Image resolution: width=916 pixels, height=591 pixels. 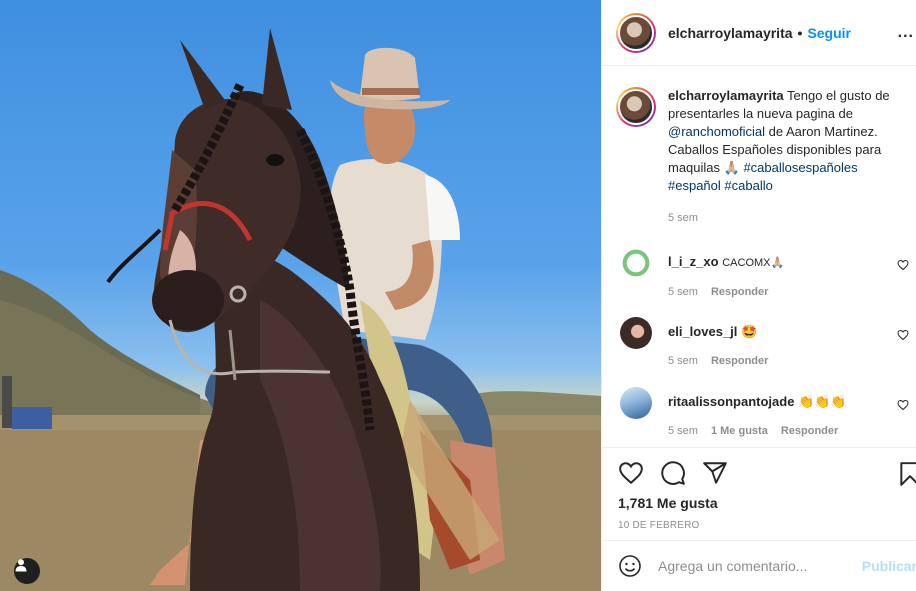 What do you see at coordinates (739, 431) in the screenshot?
I see `comment-like-count: 1 Me gusta` at bounding box center [739, 431].